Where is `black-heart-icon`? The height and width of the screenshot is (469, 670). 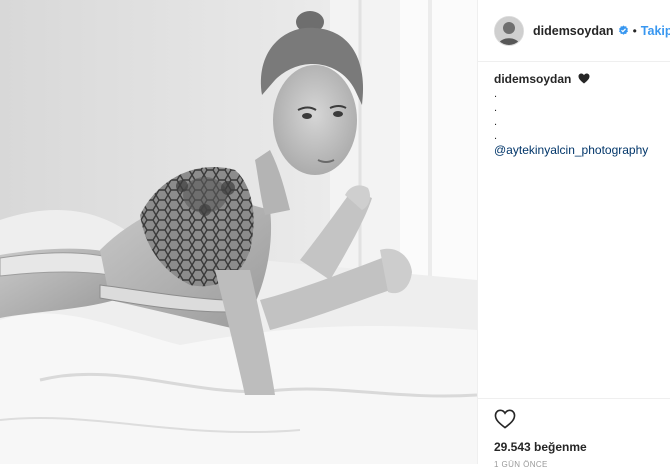
black-heart-icon is located at coordinates (584, 80).